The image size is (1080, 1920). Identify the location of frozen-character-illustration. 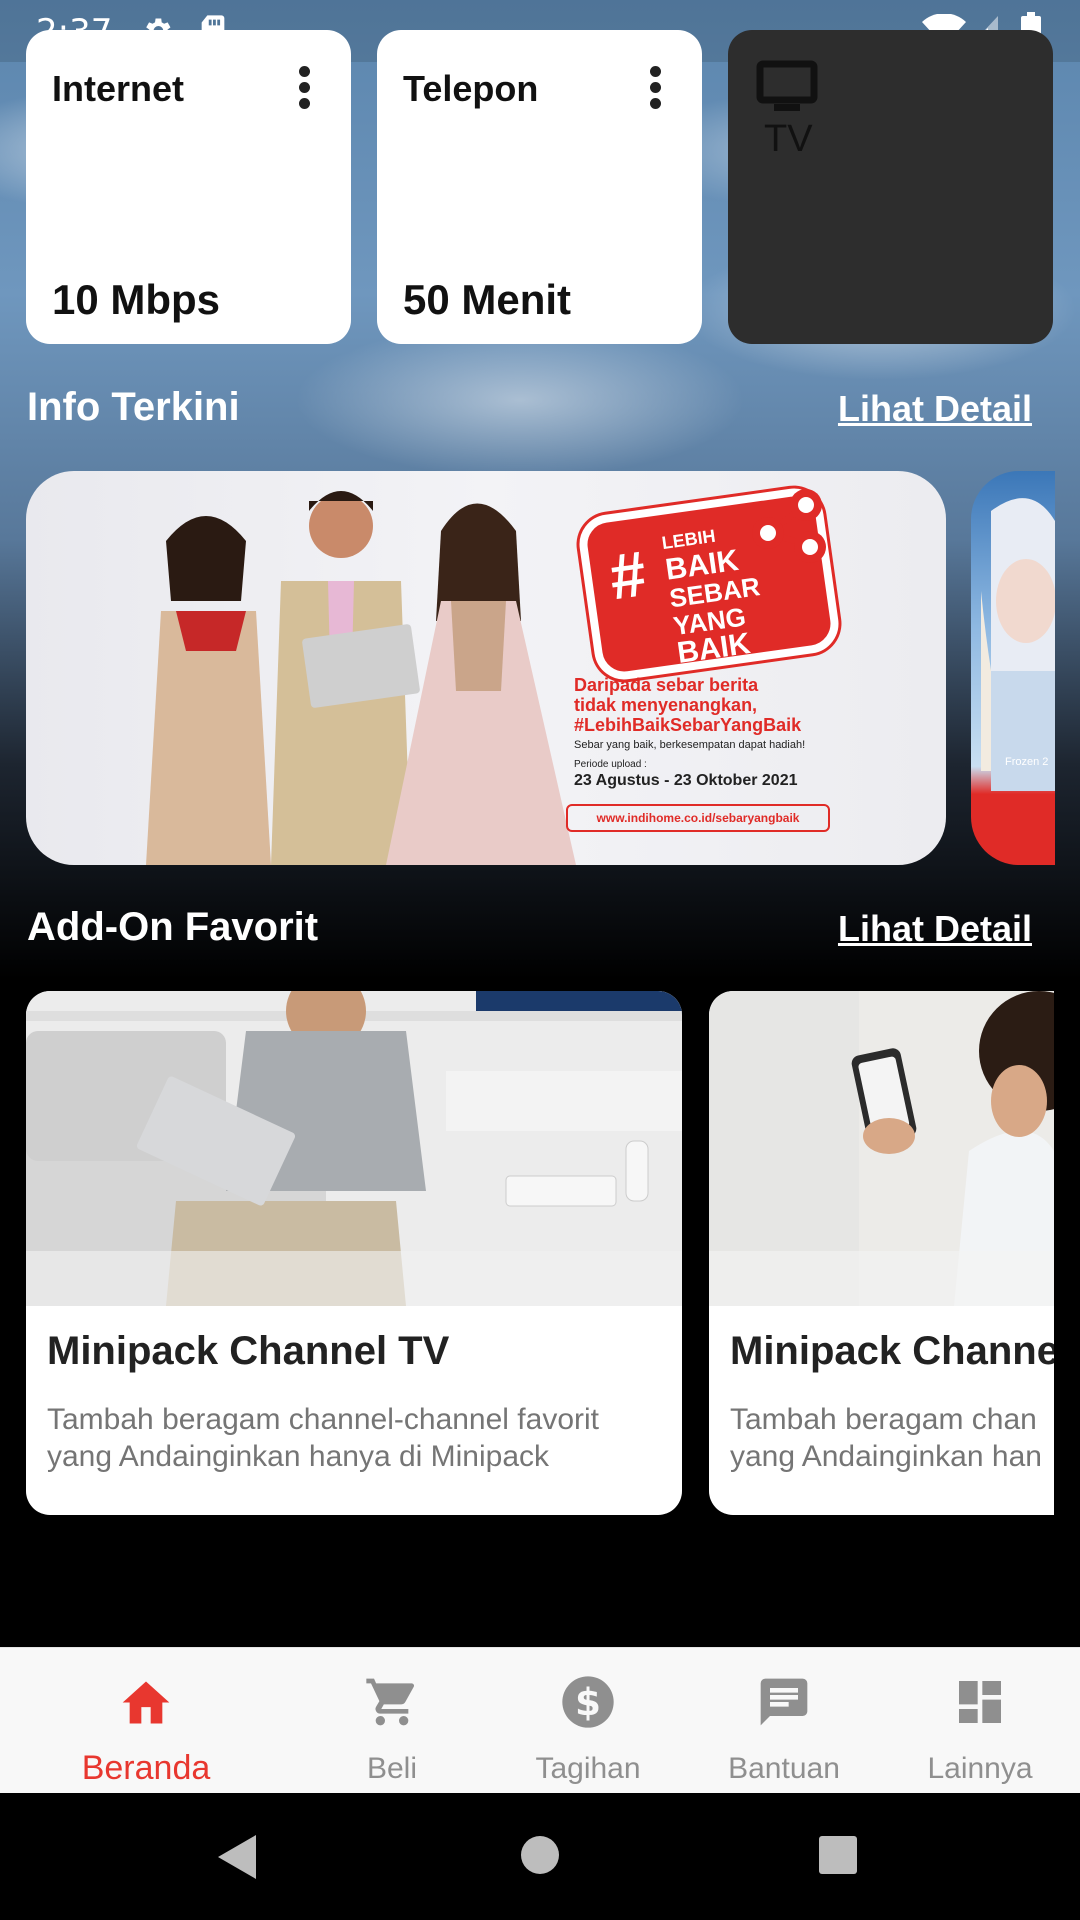
(1018, 644).